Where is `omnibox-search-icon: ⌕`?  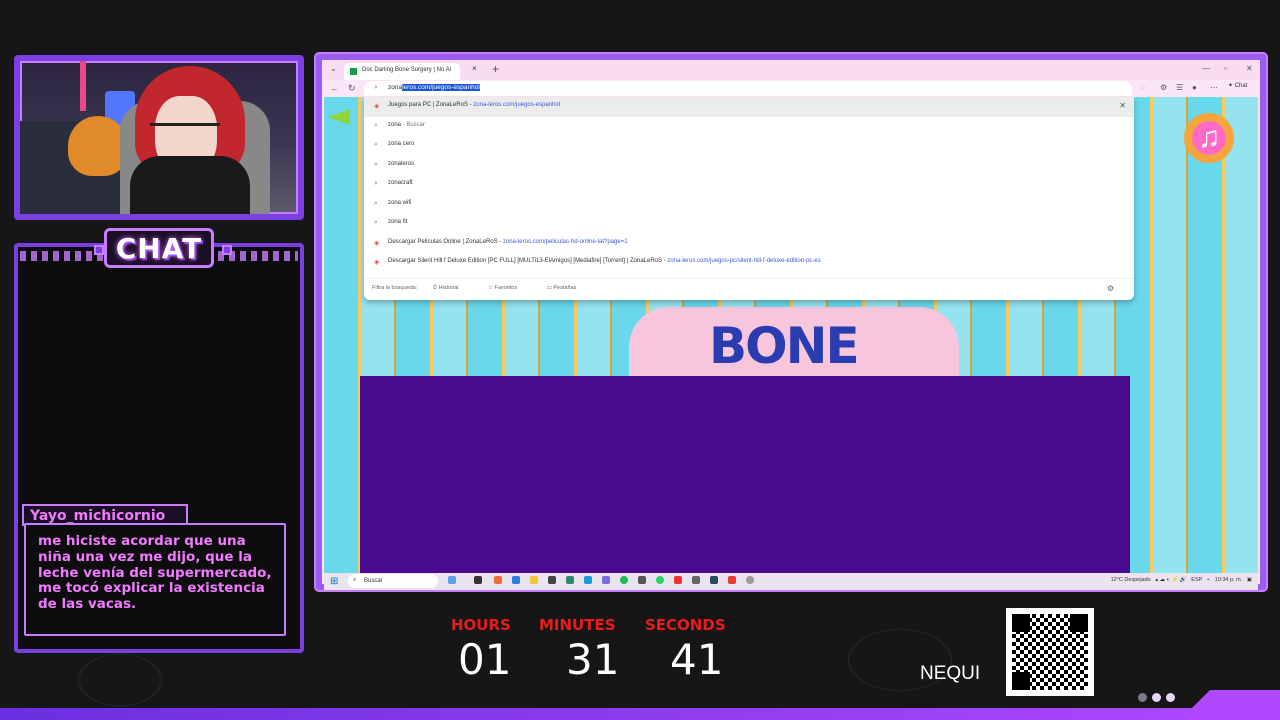 omnibox-search-icon: ⌕ is located at coordinates (376, 87).